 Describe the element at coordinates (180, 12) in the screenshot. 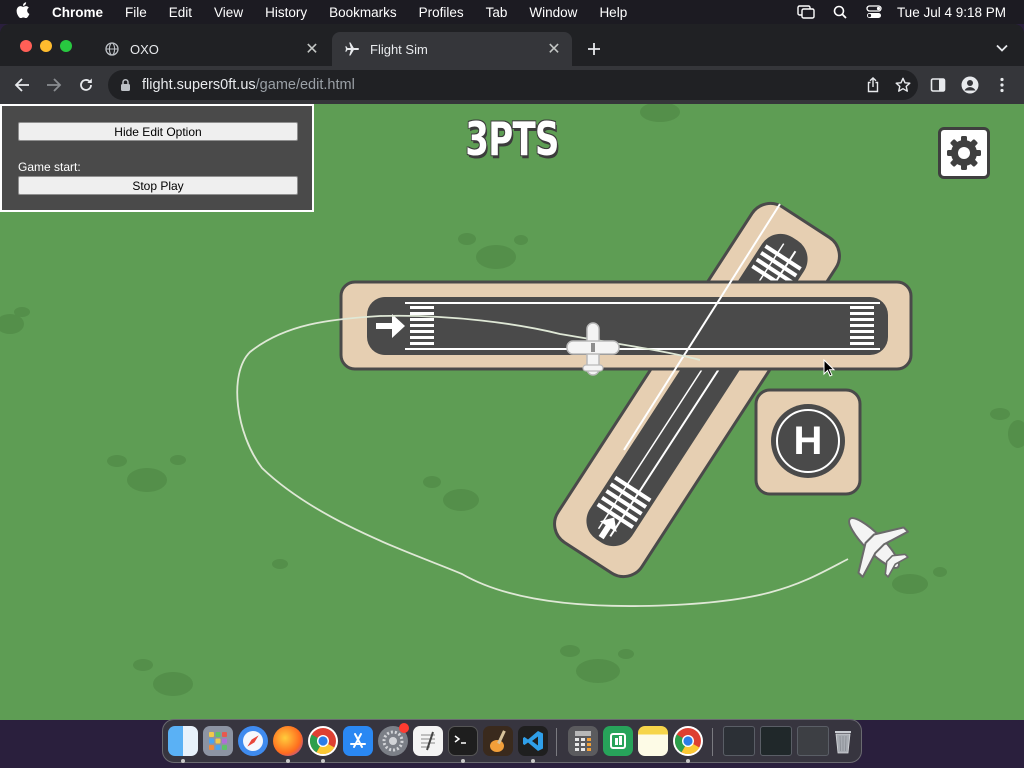

I see `menu-edit: Edit` at that location.